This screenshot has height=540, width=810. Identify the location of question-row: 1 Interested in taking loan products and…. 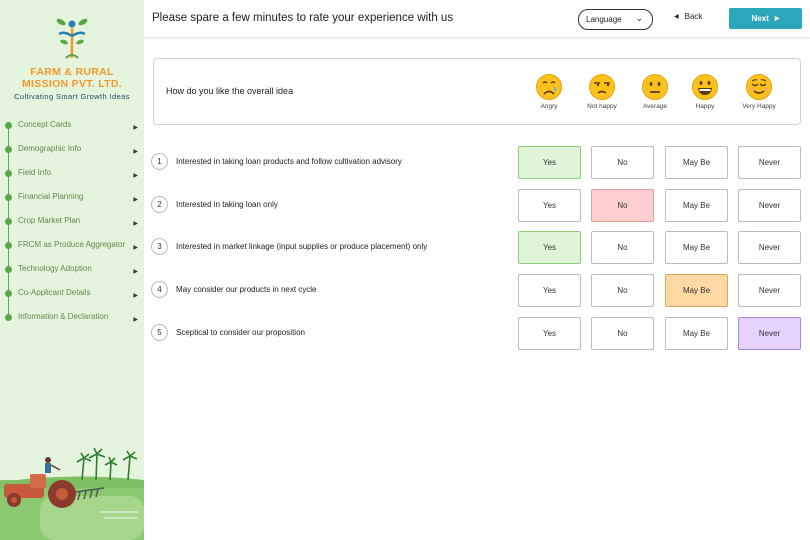
(477, 162).